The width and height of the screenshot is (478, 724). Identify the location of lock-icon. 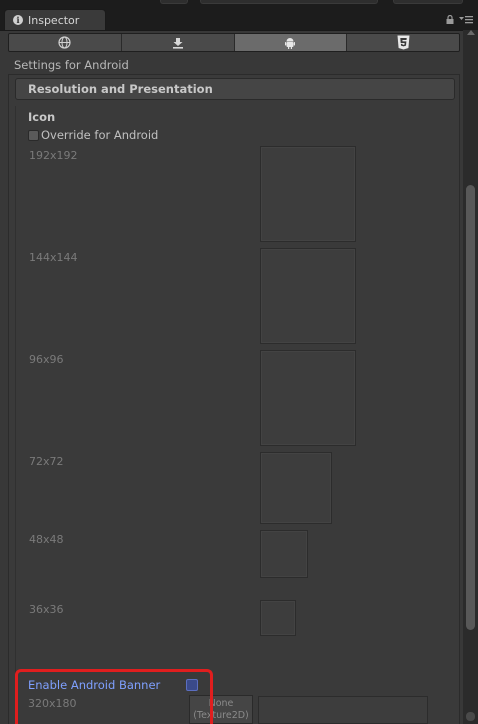
(450, 19).